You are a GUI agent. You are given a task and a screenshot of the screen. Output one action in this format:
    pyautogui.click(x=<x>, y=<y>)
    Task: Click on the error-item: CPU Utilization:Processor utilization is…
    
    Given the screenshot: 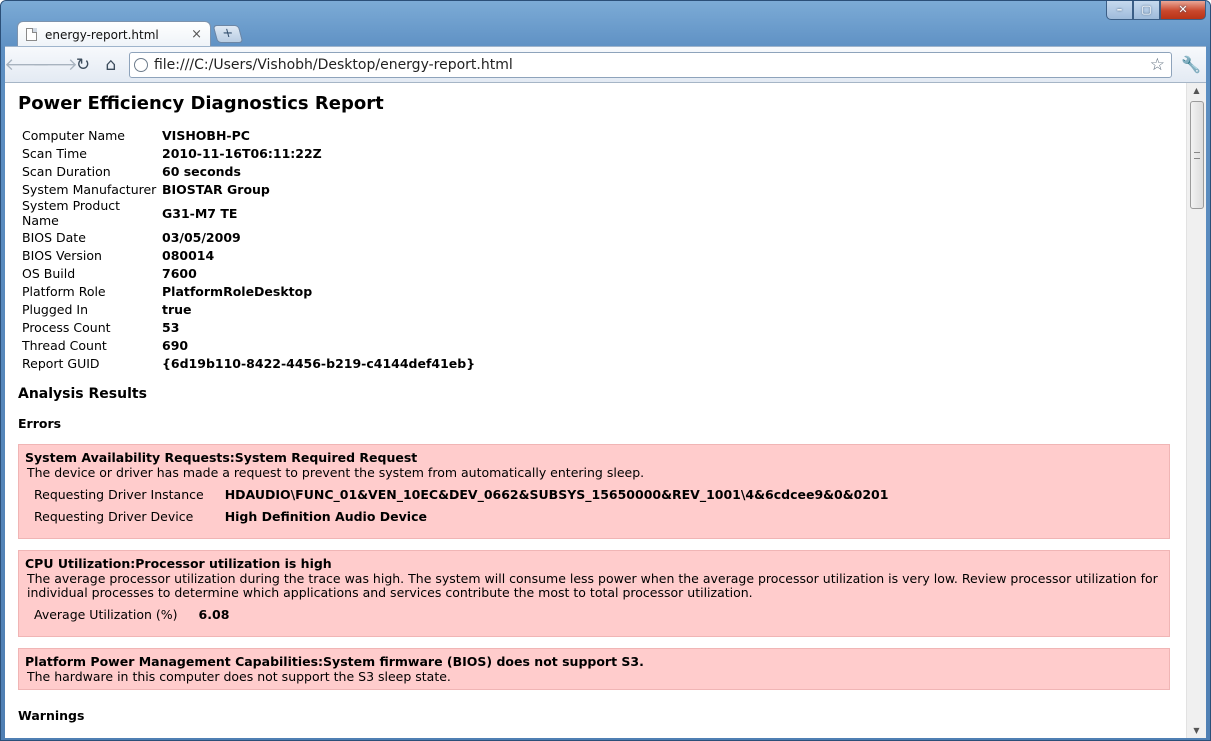 What is the action you would take?
    pyautogui.click(x=594, y=593)
    